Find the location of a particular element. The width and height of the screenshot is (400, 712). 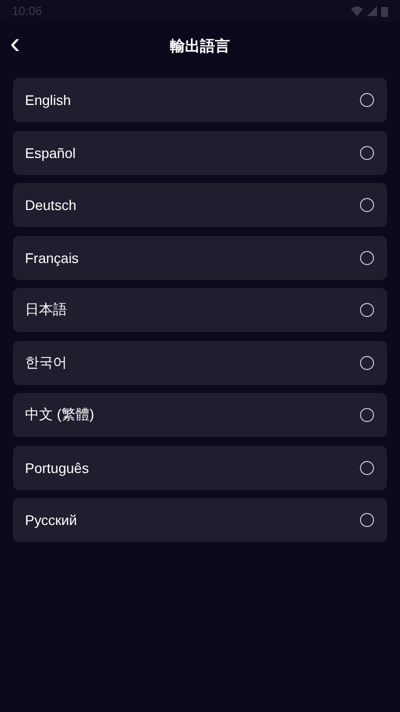

language-option: 日本語 is located at coordinates (200, 310).